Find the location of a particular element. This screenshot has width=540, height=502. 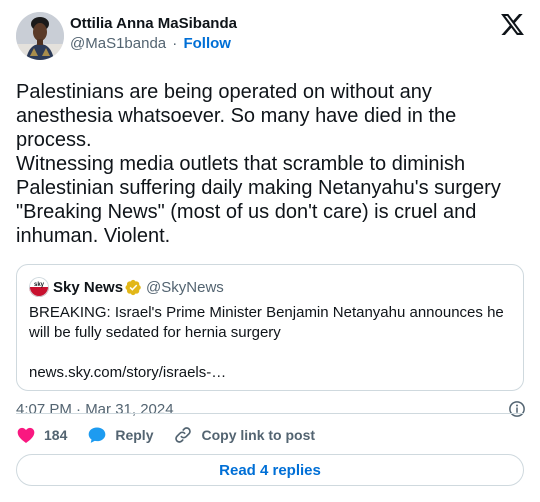

reply-label: Reply is located at coordinates (134, 435).